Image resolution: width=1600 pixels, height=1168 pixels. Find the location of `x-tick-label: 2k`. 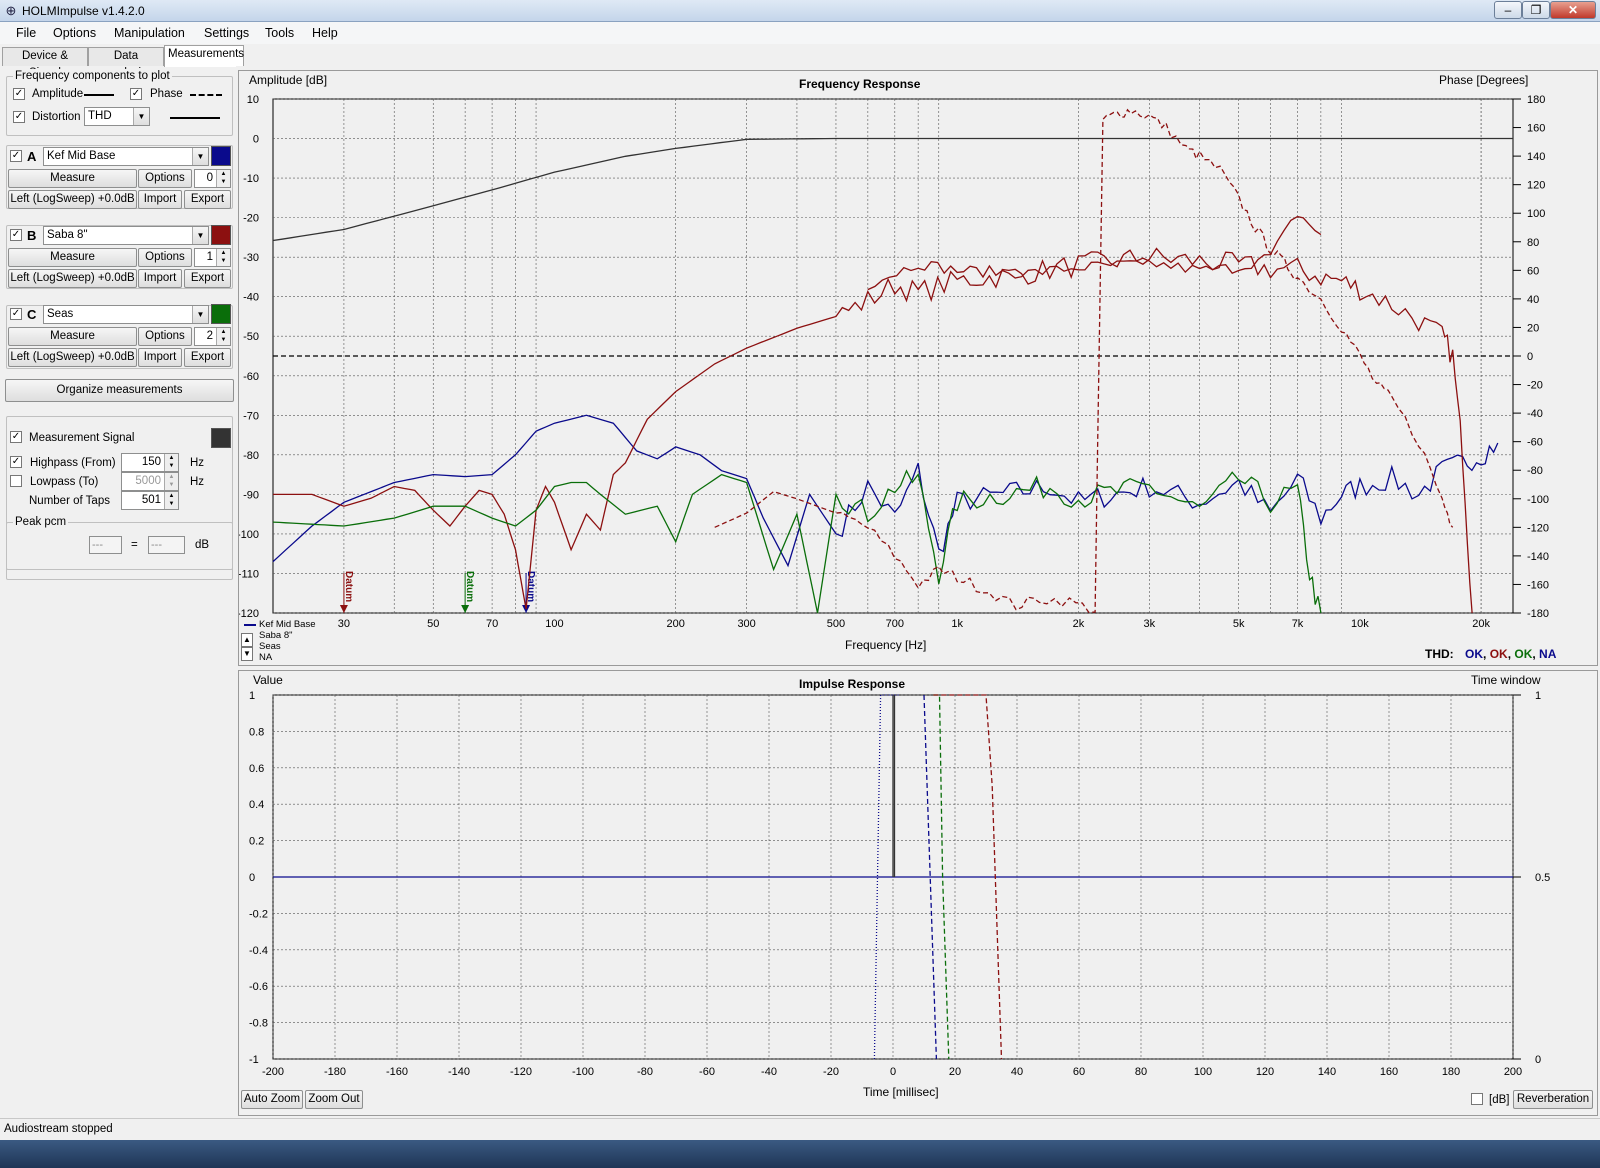

x-tick-label: 2k is located at coordinates (1079, 624).